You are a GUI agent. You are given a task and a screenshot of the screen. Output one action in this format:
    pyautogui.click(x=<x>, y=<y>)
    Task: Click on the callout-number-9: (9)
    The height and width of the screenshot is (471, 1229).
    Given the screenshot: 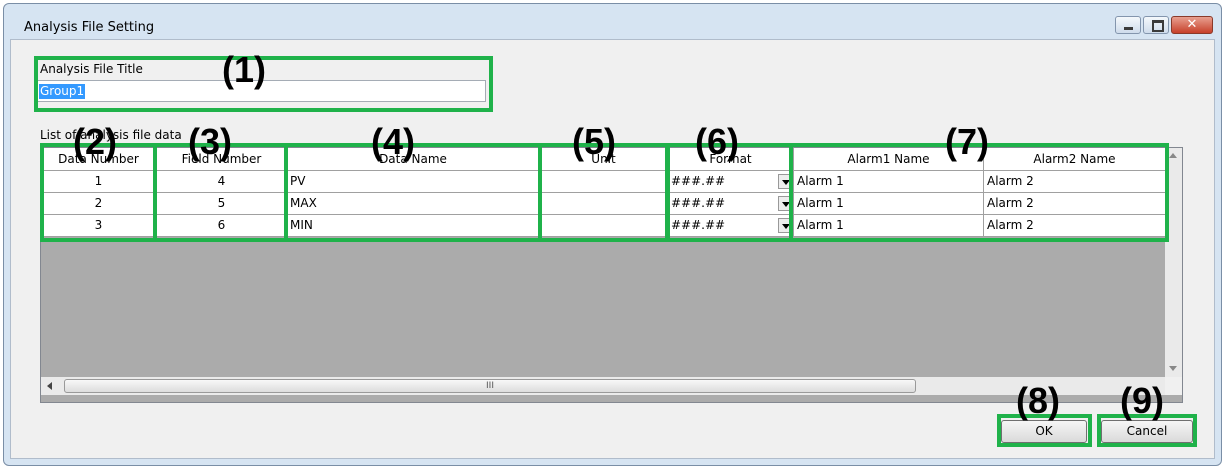 What is the action you would take?
    pyautogui.click(x=1142, y=400)
    